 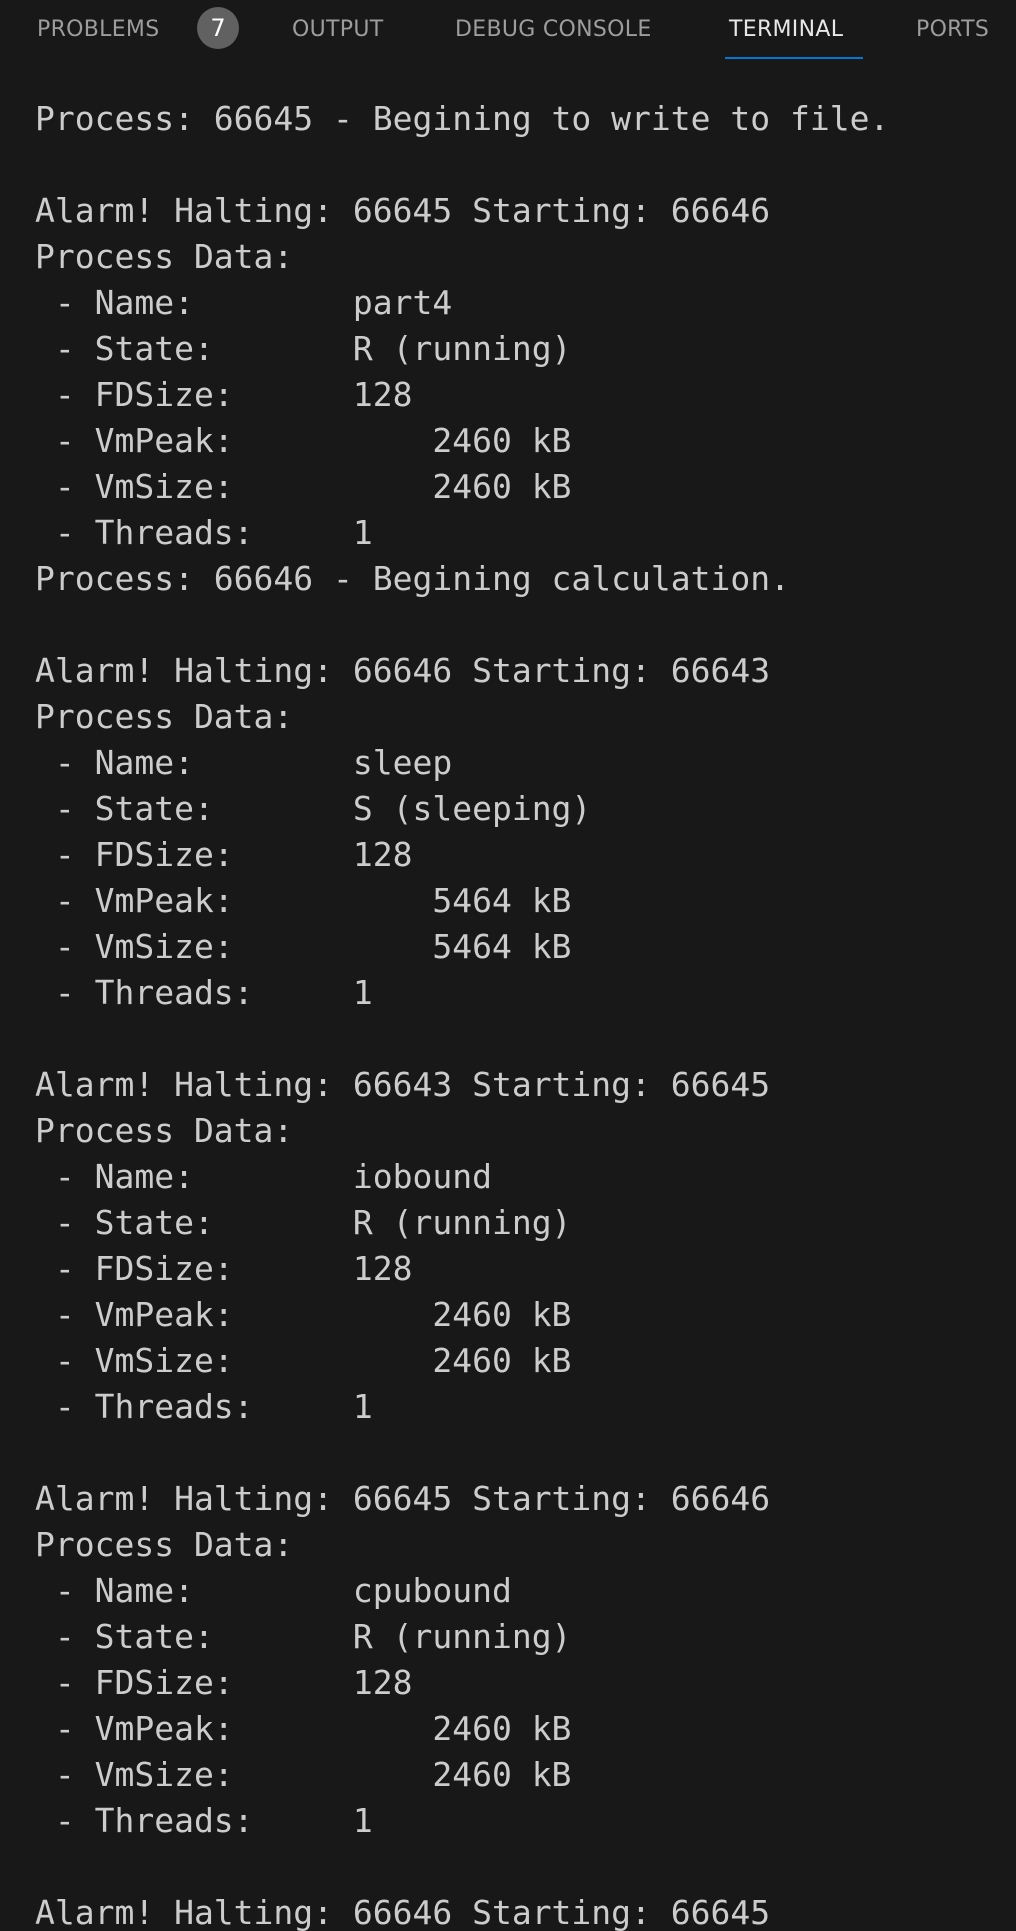 I want to click on active-tab-indicator, so click(x=794, y=58).